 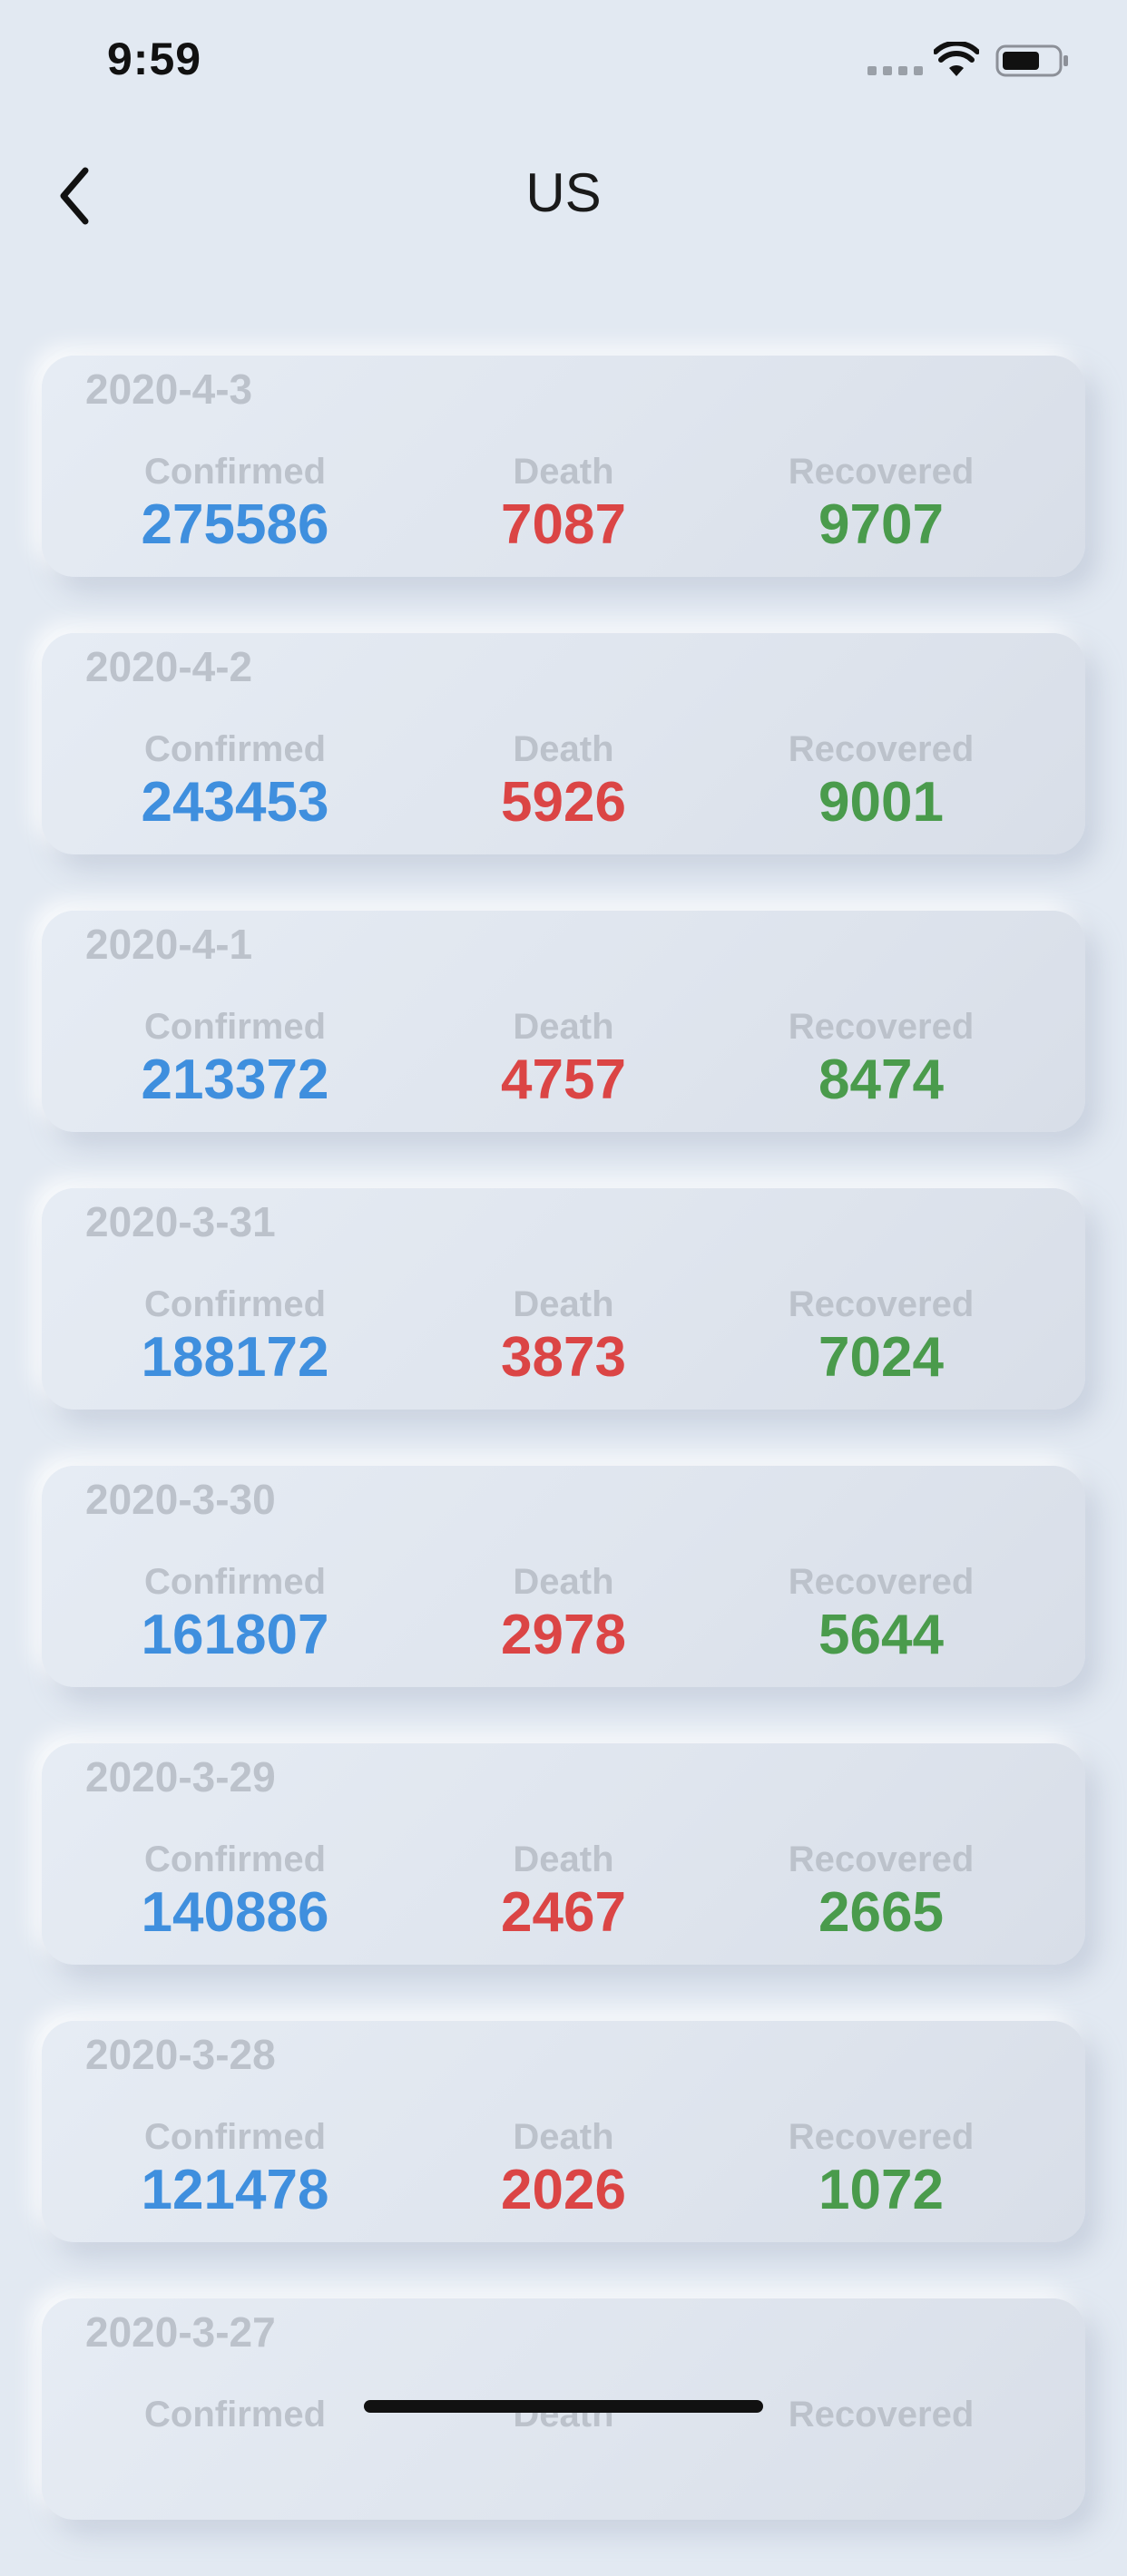 I want to click on confirmed-value: 140886, so click(x=235, y=1912).